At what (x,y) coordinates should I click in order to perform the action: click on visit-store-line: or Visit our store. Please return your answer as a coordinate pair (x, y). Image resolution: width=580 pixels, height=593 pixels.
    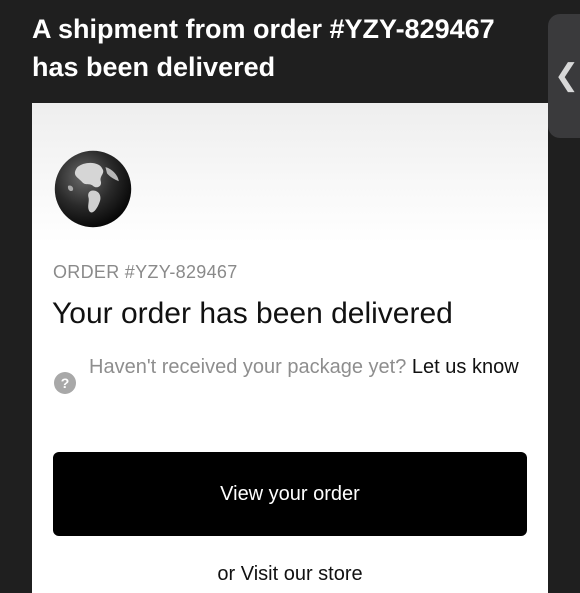
    Looking at the image, I should click on (290, 574).